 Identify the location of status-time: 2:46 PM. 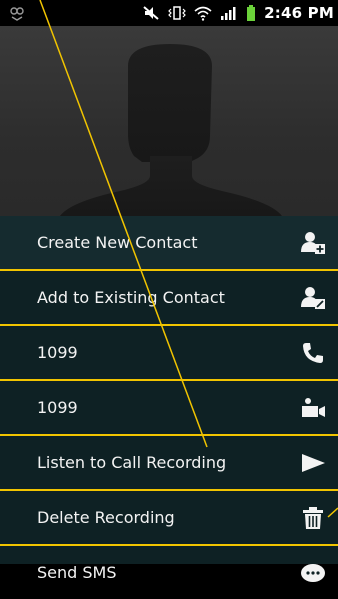
(299, 13).